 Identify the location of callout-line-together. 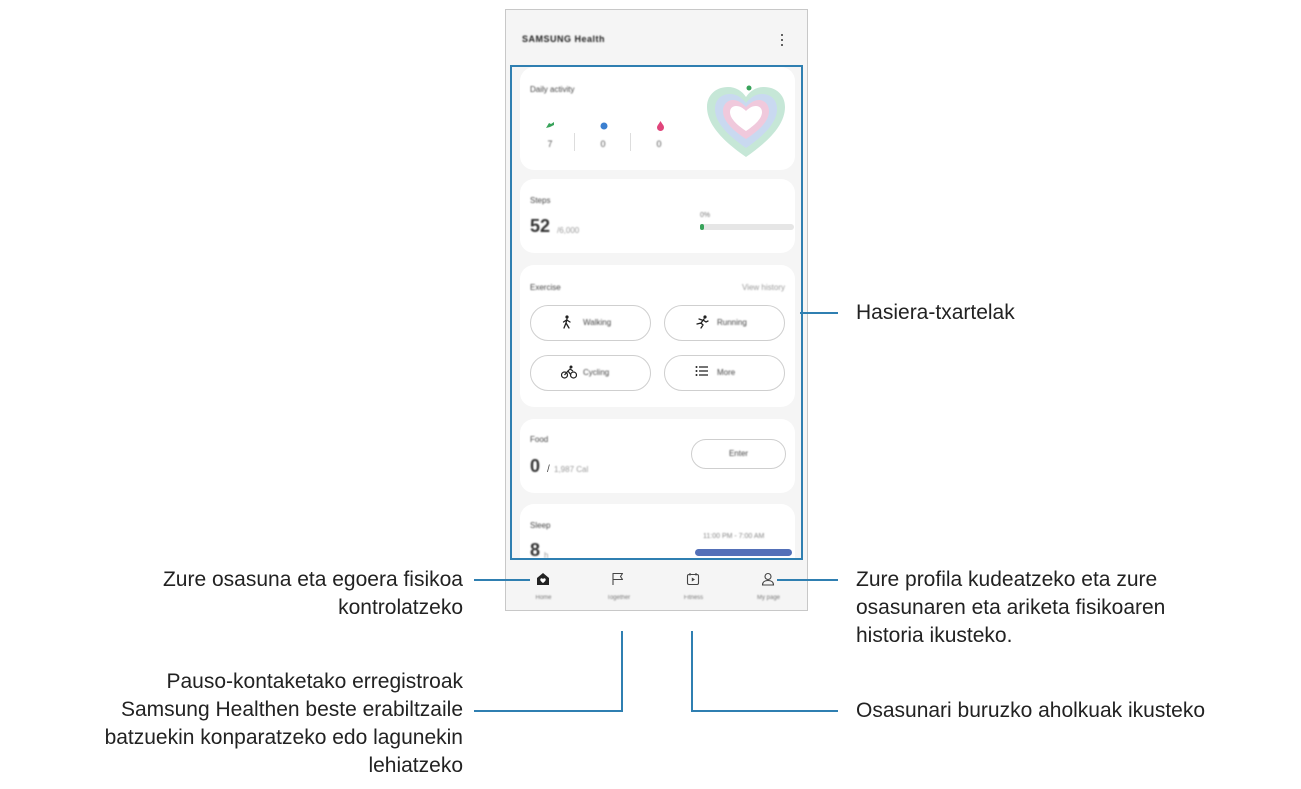
(548, 671).